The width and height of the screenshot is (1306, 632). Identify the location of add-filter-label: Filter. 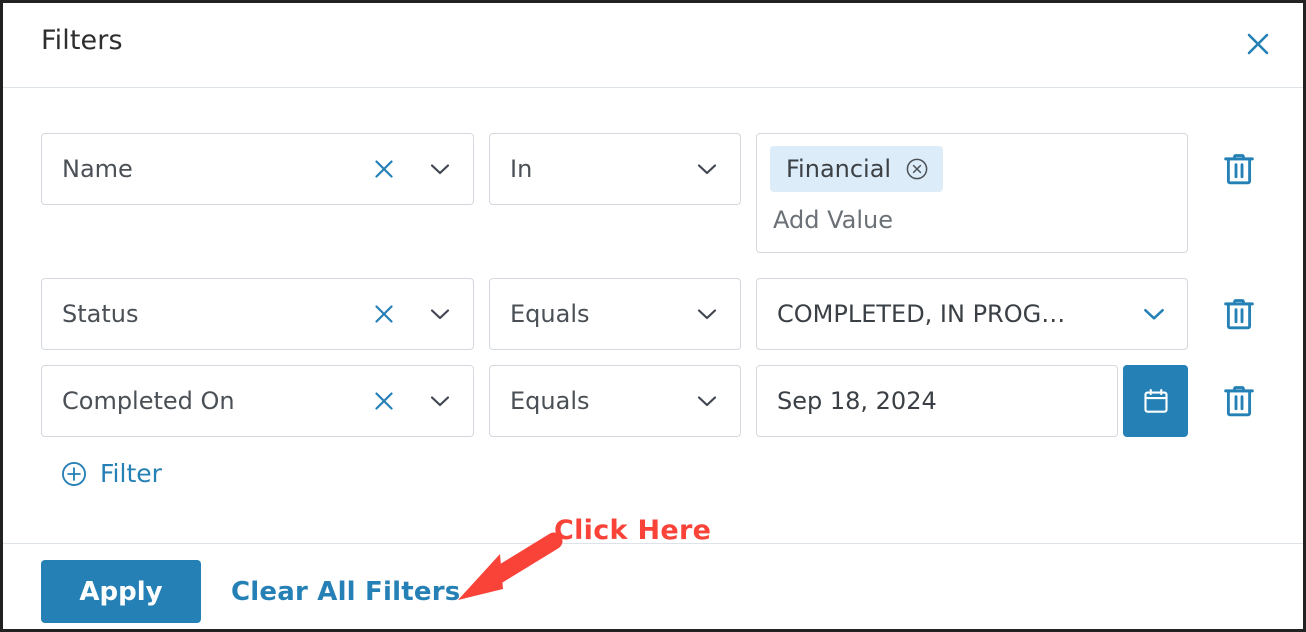
(131, 473).